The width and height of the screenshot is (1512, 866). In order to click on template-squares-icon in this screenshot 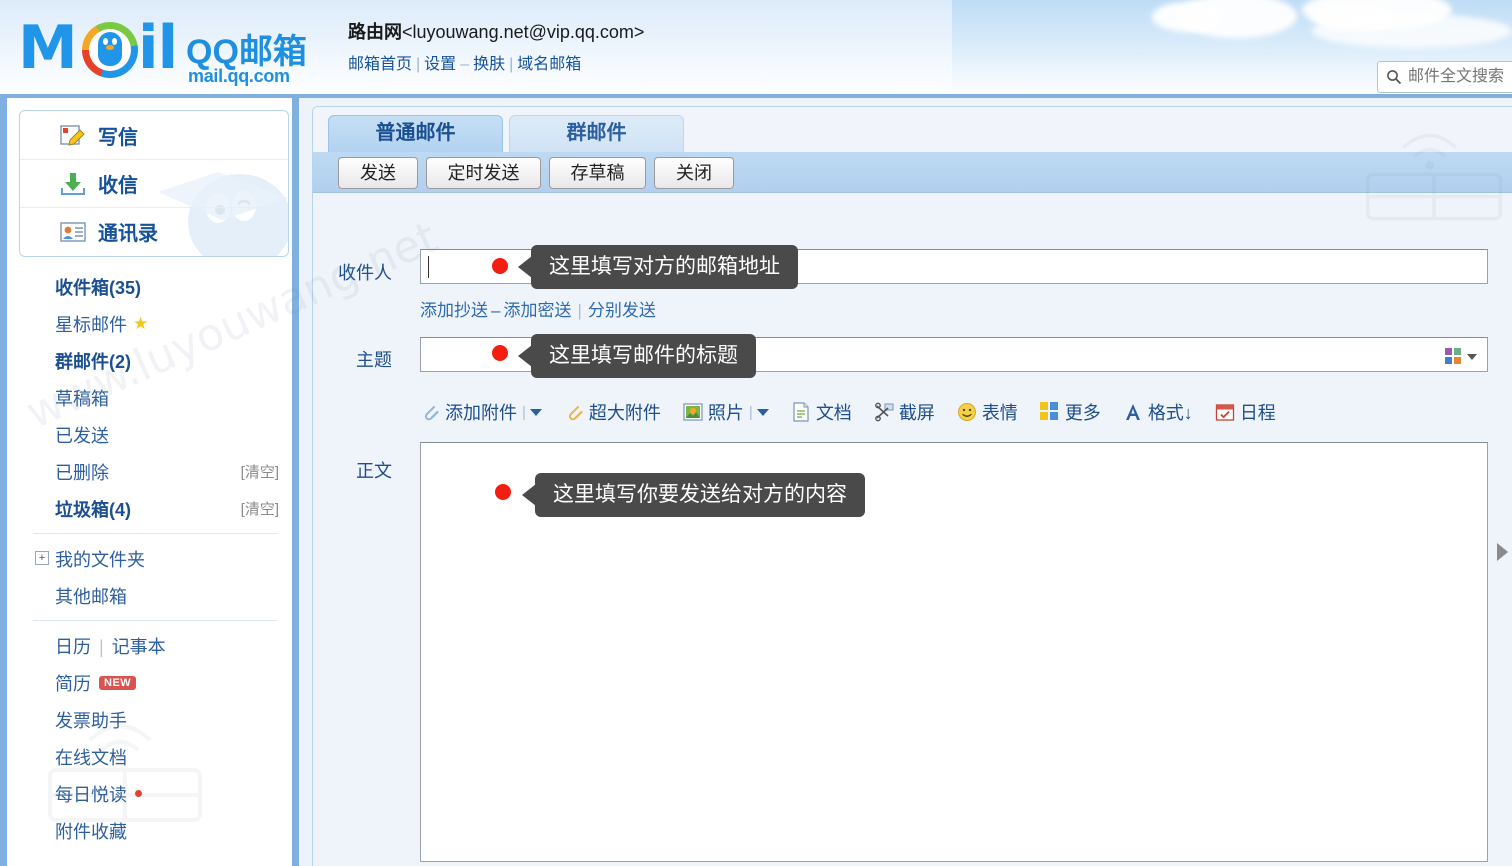, I will do `click(1461, 356)`.